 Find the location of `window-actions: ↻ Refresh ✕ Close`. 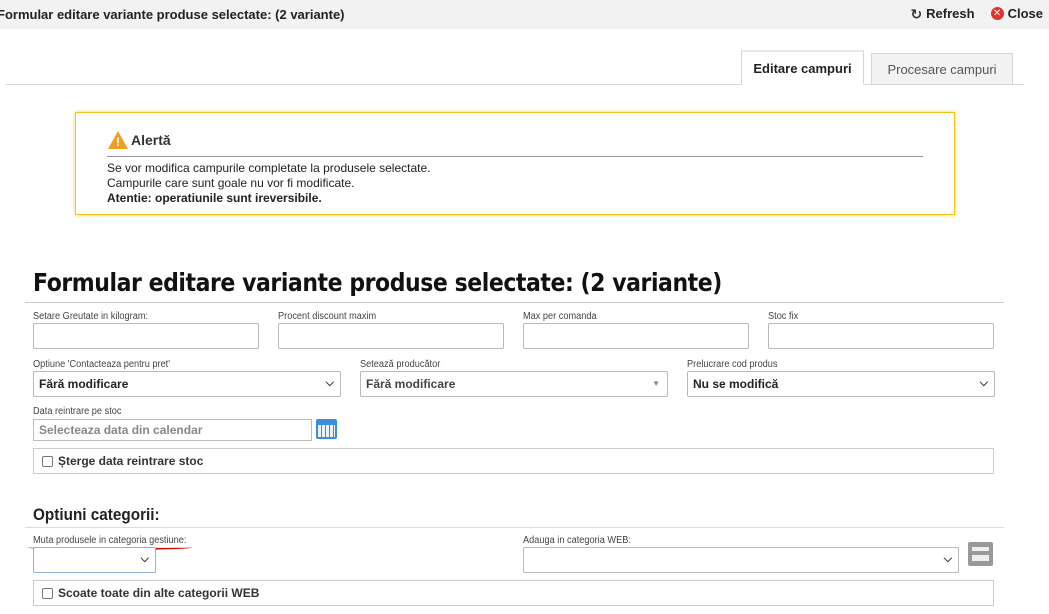

window-actions: ↻ Refresh ✕ Close is located at coordinates (976, 13).